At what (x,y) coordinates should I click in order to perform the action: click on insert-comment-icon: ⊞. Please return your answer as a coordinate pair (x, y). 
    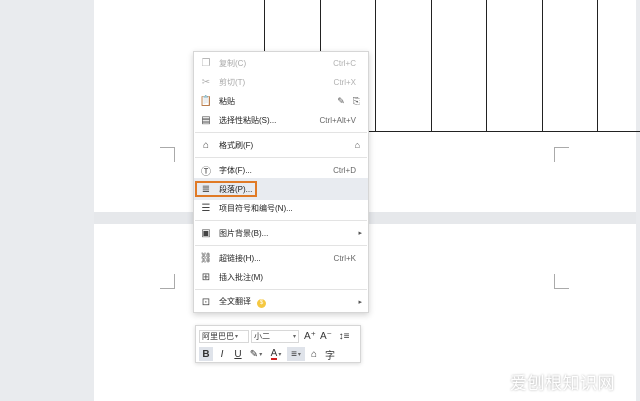
    Looking at the image, I should click on (206, 277).